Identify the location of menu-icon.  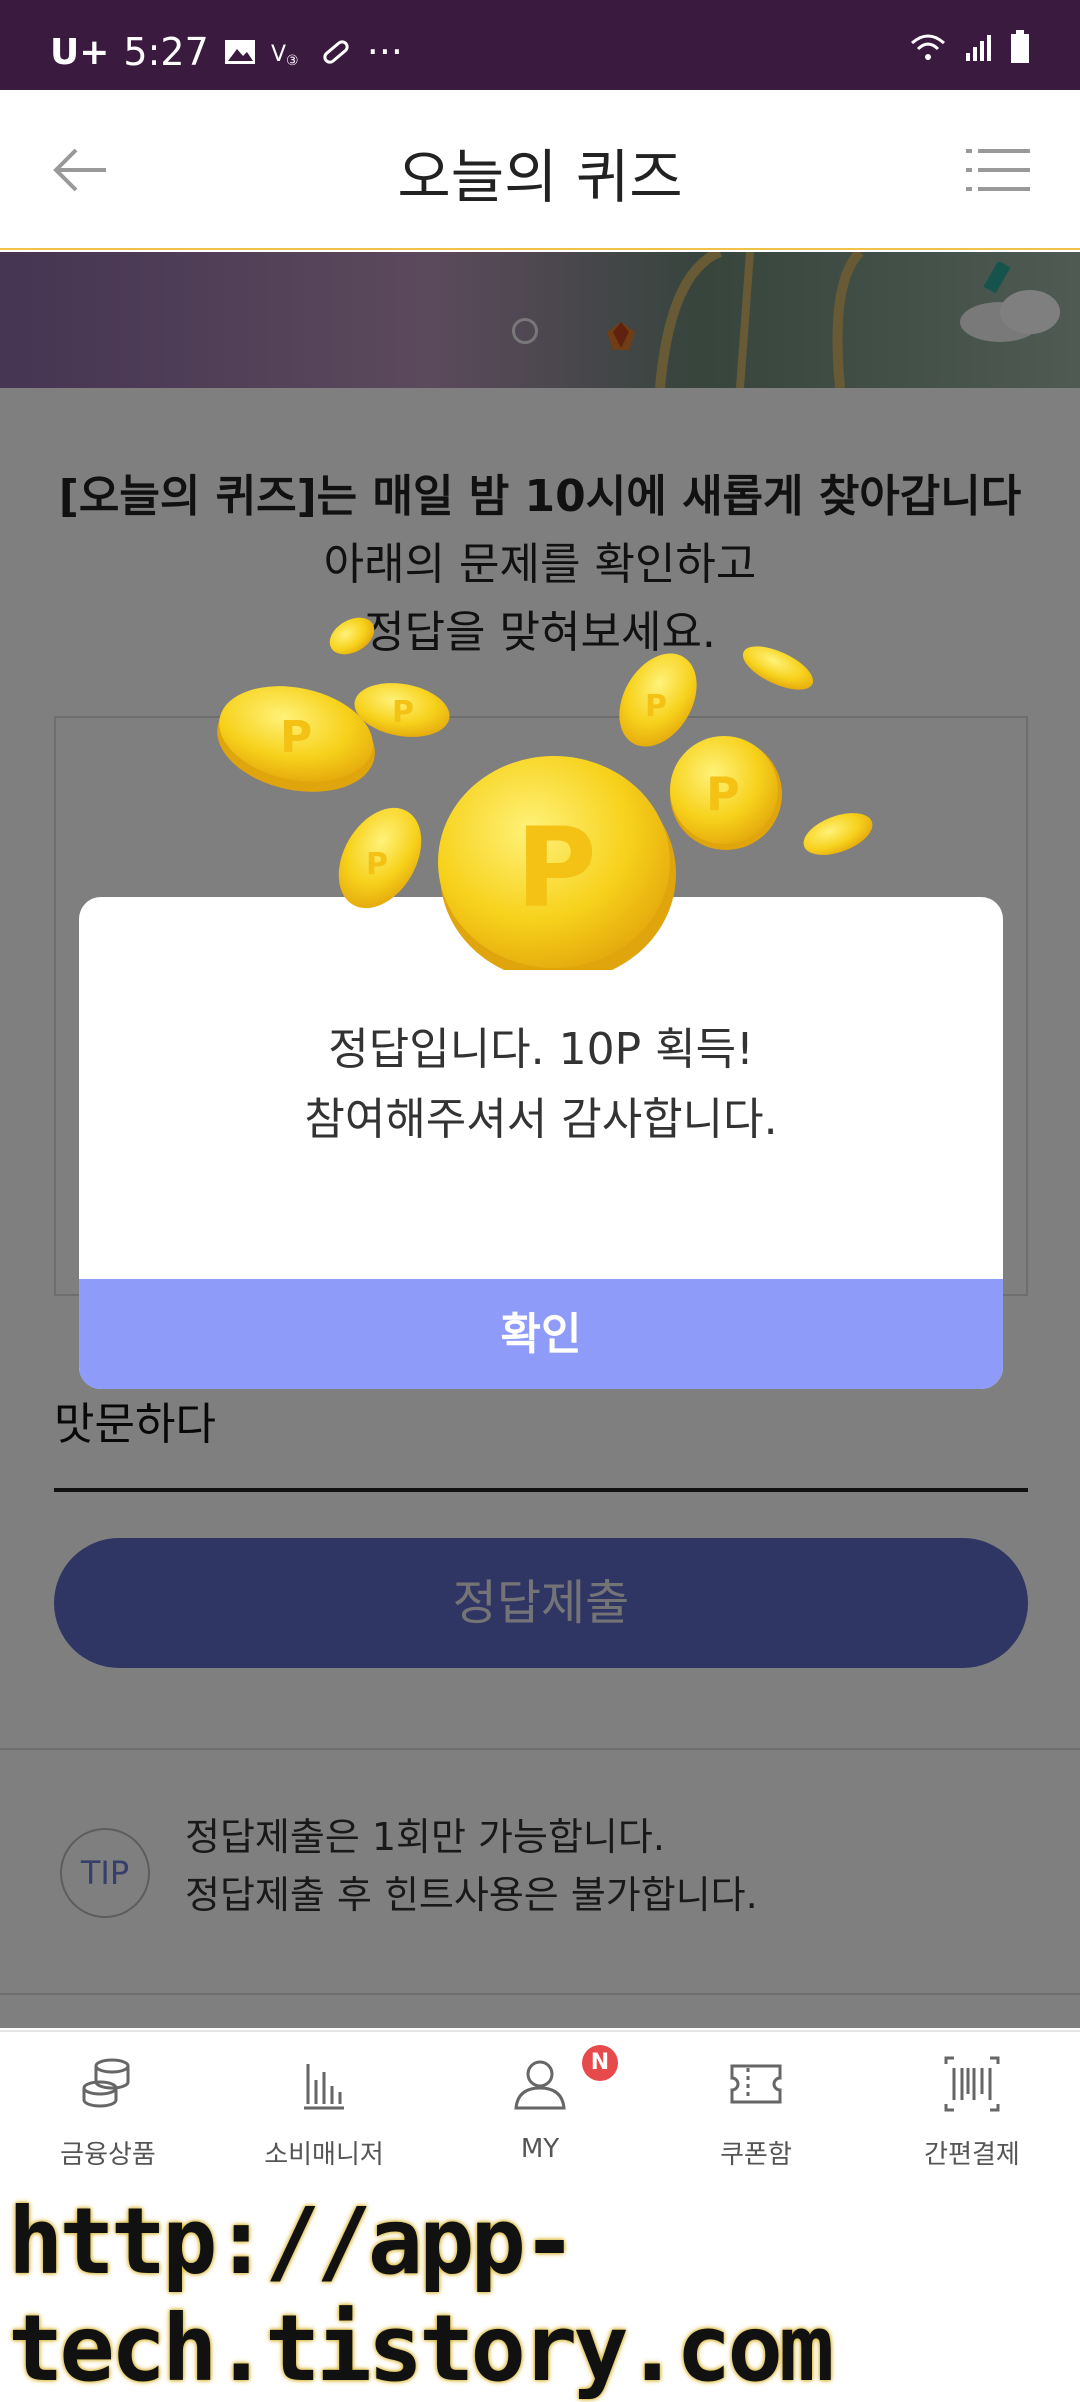
(998, 170).